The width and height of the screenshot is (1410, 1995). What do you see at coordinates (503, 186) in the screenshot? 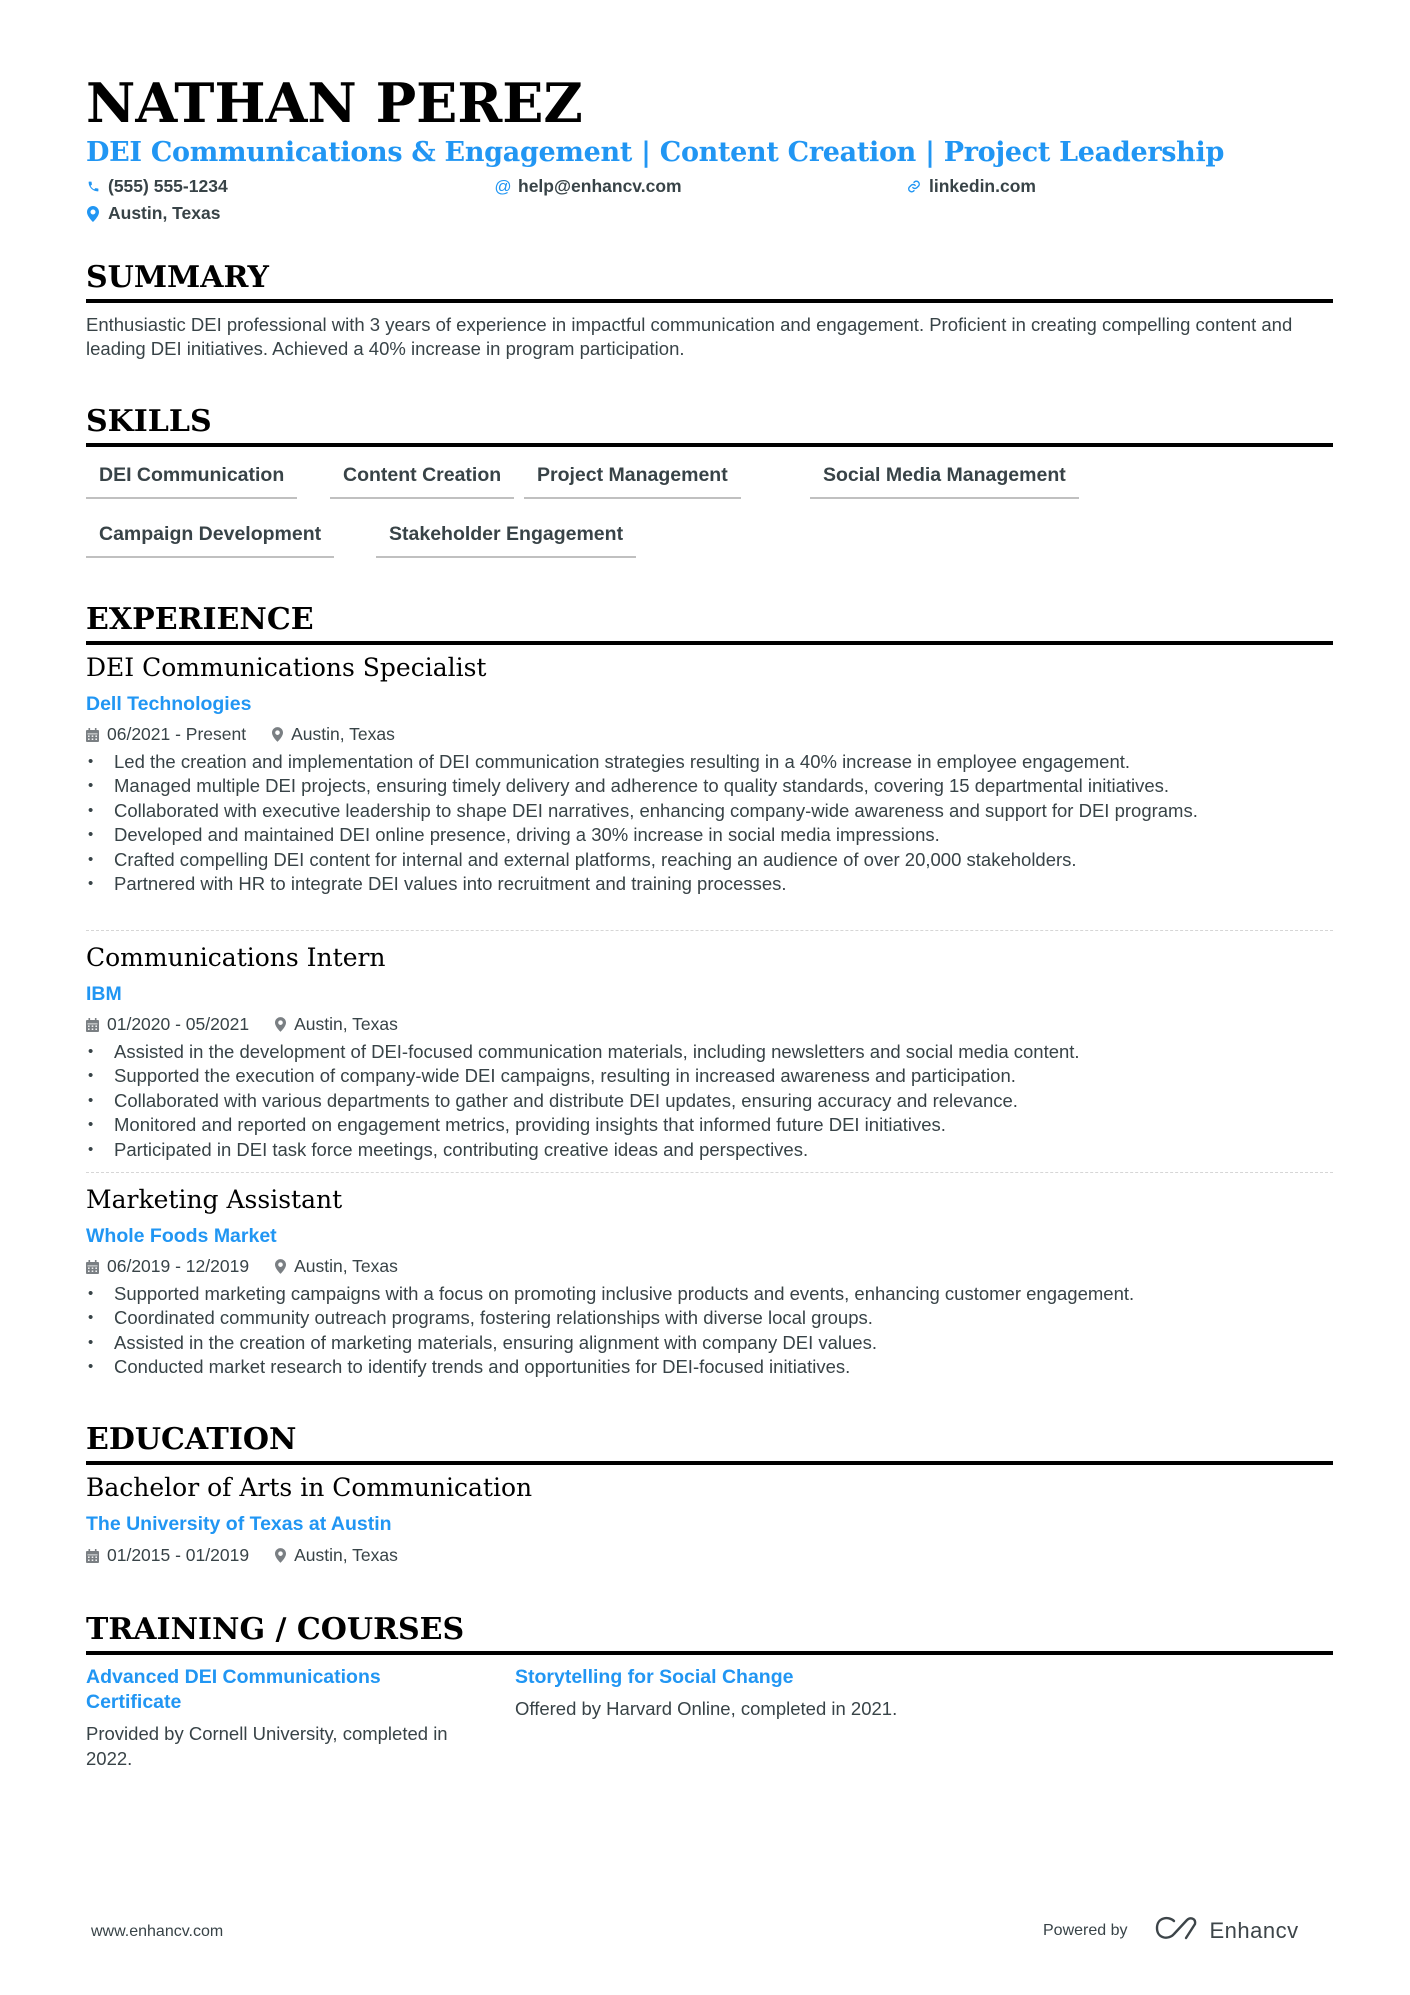
I see `at-icon: @` at bounding box center [503, 186].